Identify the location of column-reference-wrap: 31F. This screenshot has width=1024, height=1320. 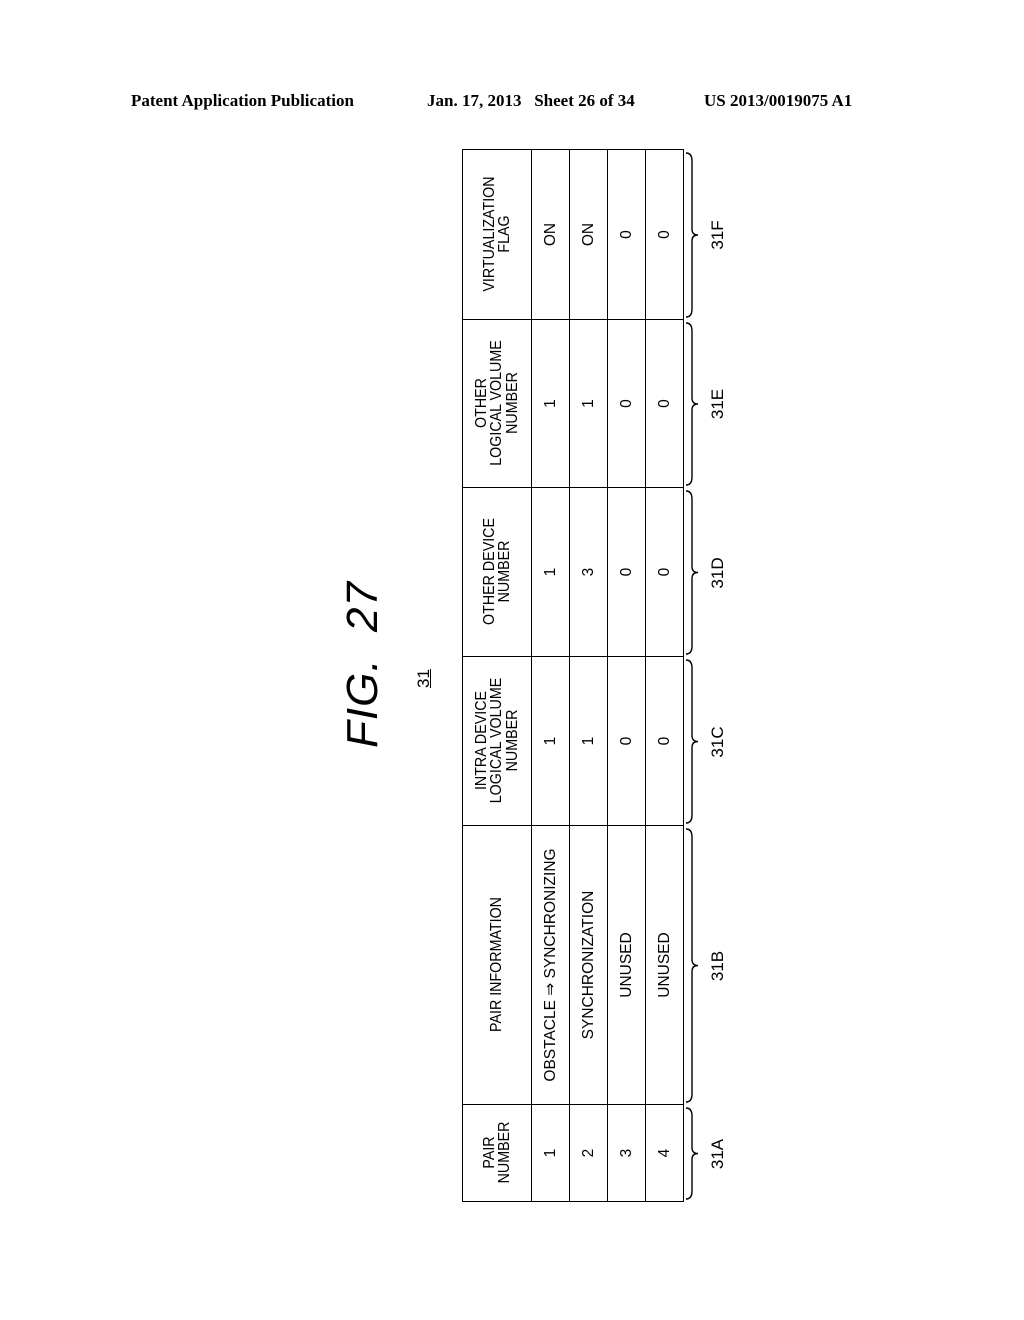
(718, 235).